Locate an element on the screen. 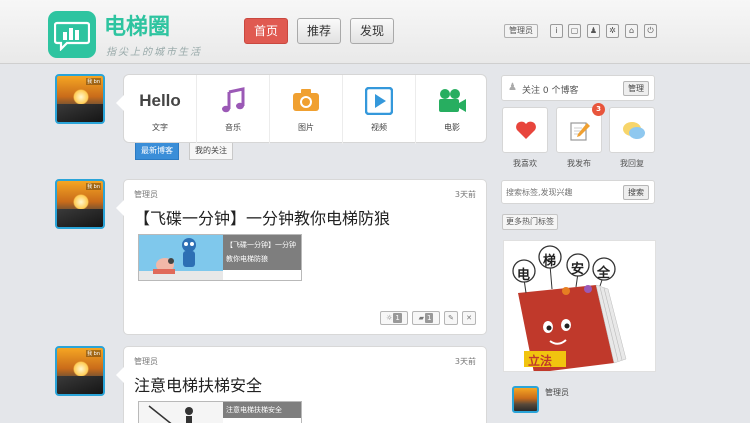 The image size is (750, 423). follow-count-text: 关注 0 个博客 is located at coordinates (550, 91).